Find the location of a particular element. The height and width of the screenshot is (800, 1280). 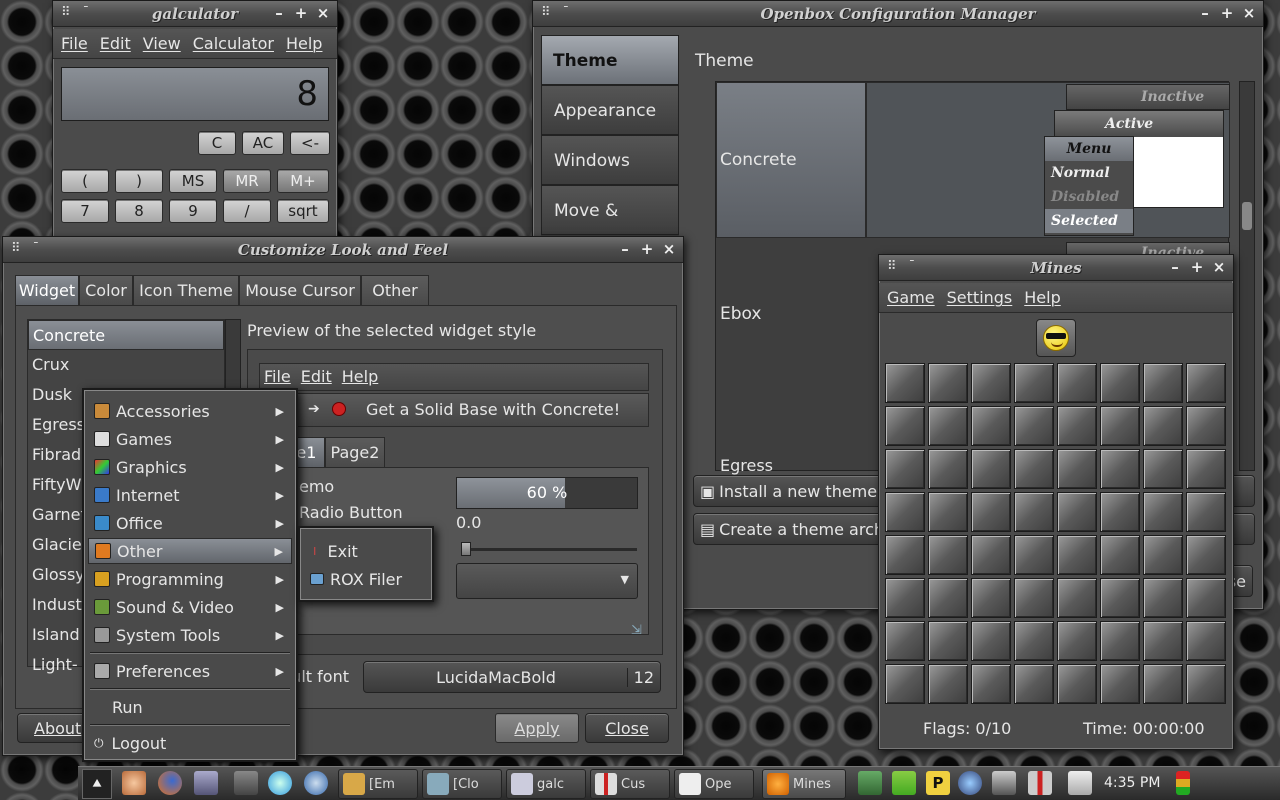

font-picker-button: LucidaMacBold 12 is located at coordinates (512, 677).